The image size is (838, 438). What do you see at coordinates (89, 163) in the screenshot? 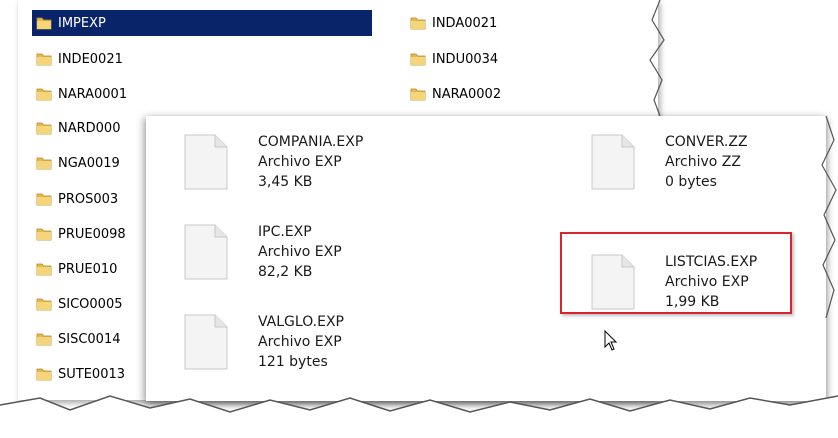
I see `folder-label: NGA0019` at bounding box center [89, 163].